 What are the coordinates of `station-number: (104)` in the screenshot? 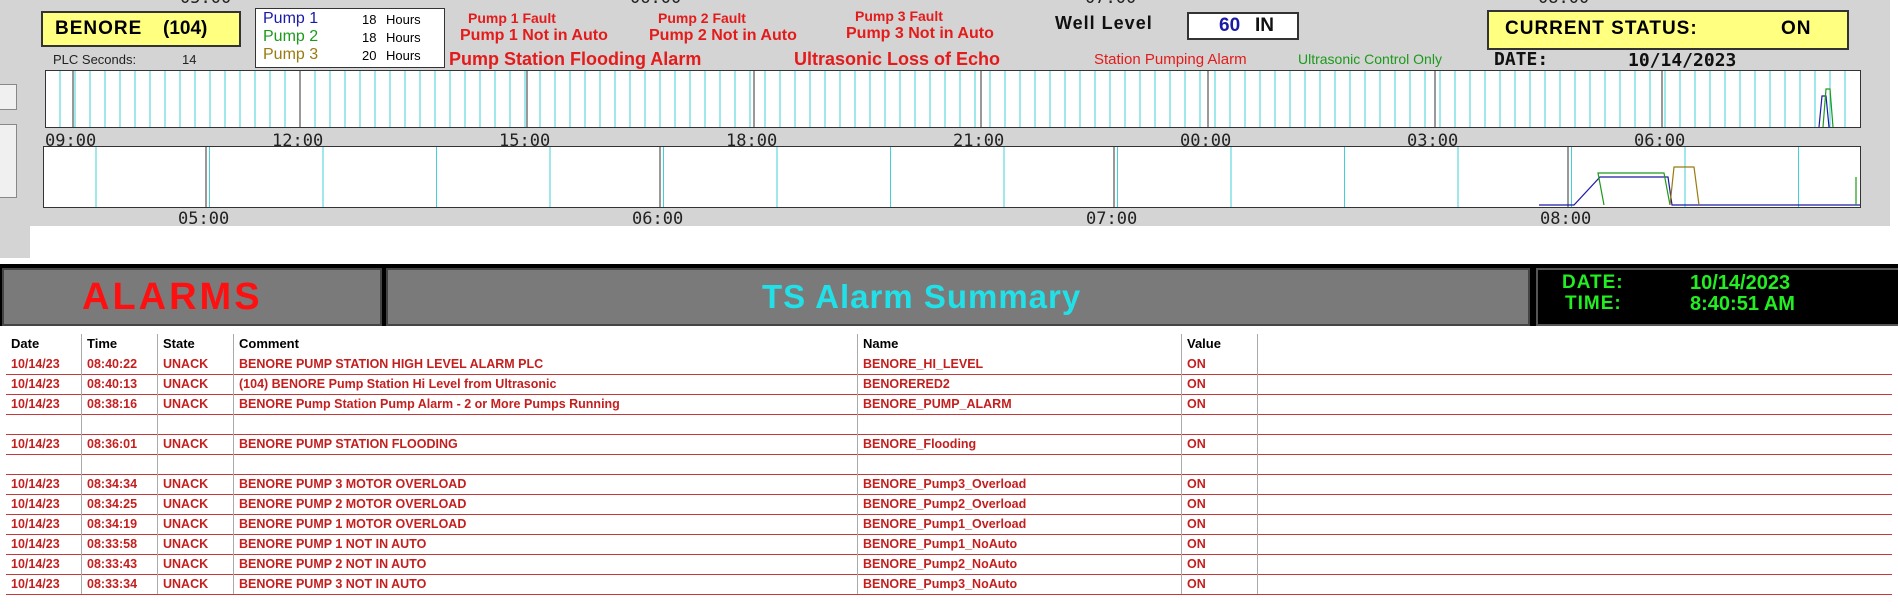 It's located at (185, 28).